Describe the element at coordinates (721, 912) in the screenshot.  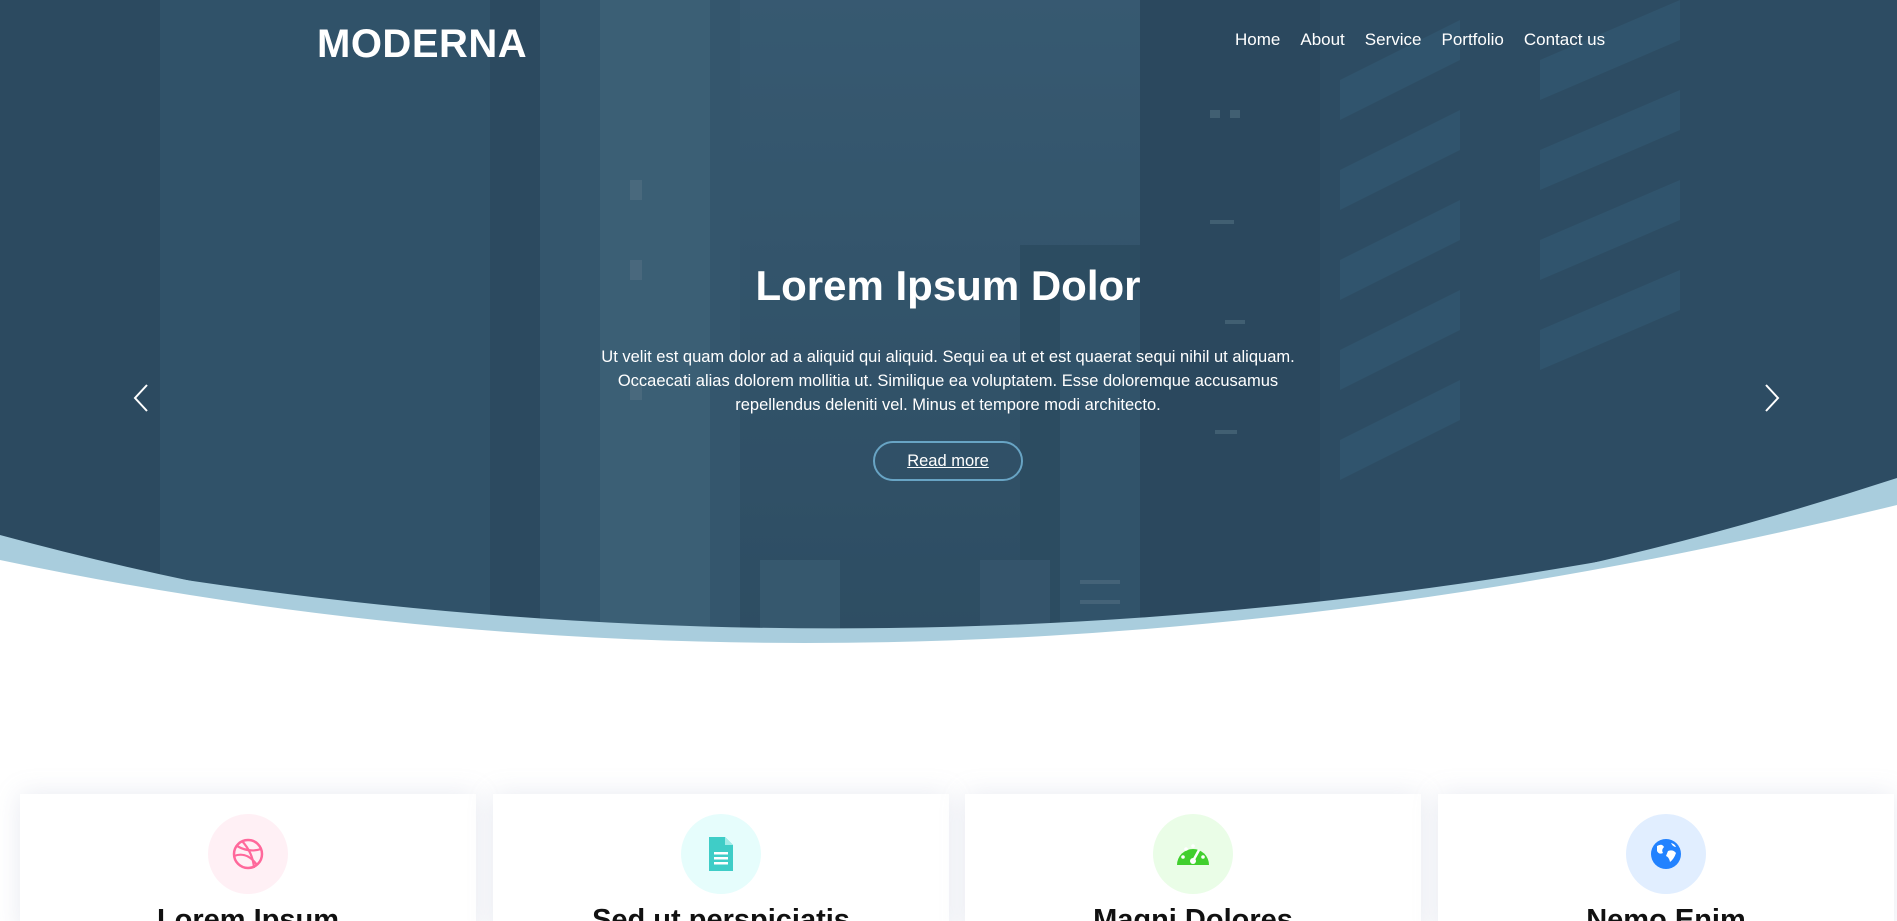
I see `service-title: Sed ut perspiciatis` at that location.